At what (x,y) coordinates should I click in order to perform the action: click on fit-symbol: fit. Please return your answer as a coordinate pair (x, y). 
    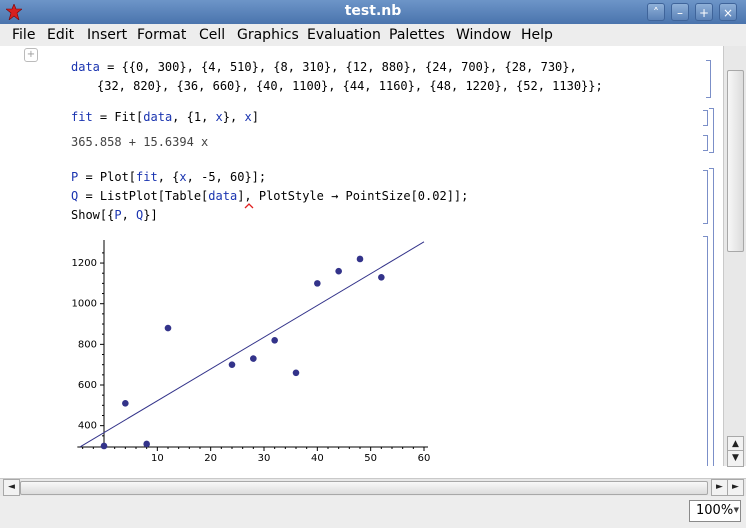
    Looking at the image, I should click on (82, 117).